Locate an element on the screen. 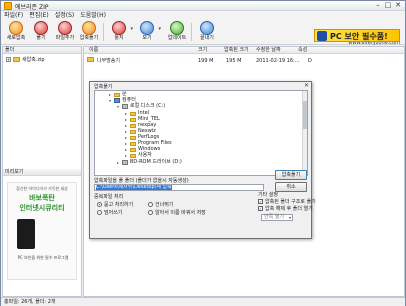  etc-settings-label: 기타 설정 is located at coordinates (268, 195).